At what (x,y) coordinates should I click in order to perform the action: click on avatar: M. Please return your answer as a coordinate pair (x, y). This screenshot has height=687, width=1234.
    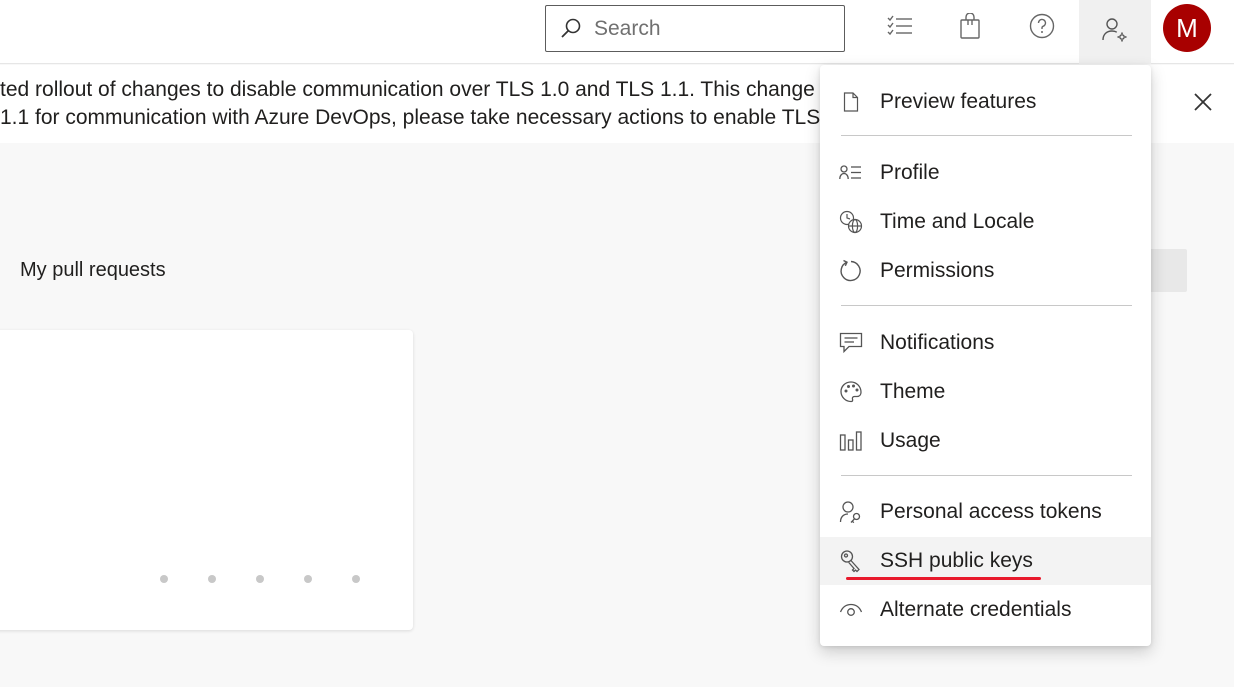
    Looking at the image, I should click on (1187, 28).